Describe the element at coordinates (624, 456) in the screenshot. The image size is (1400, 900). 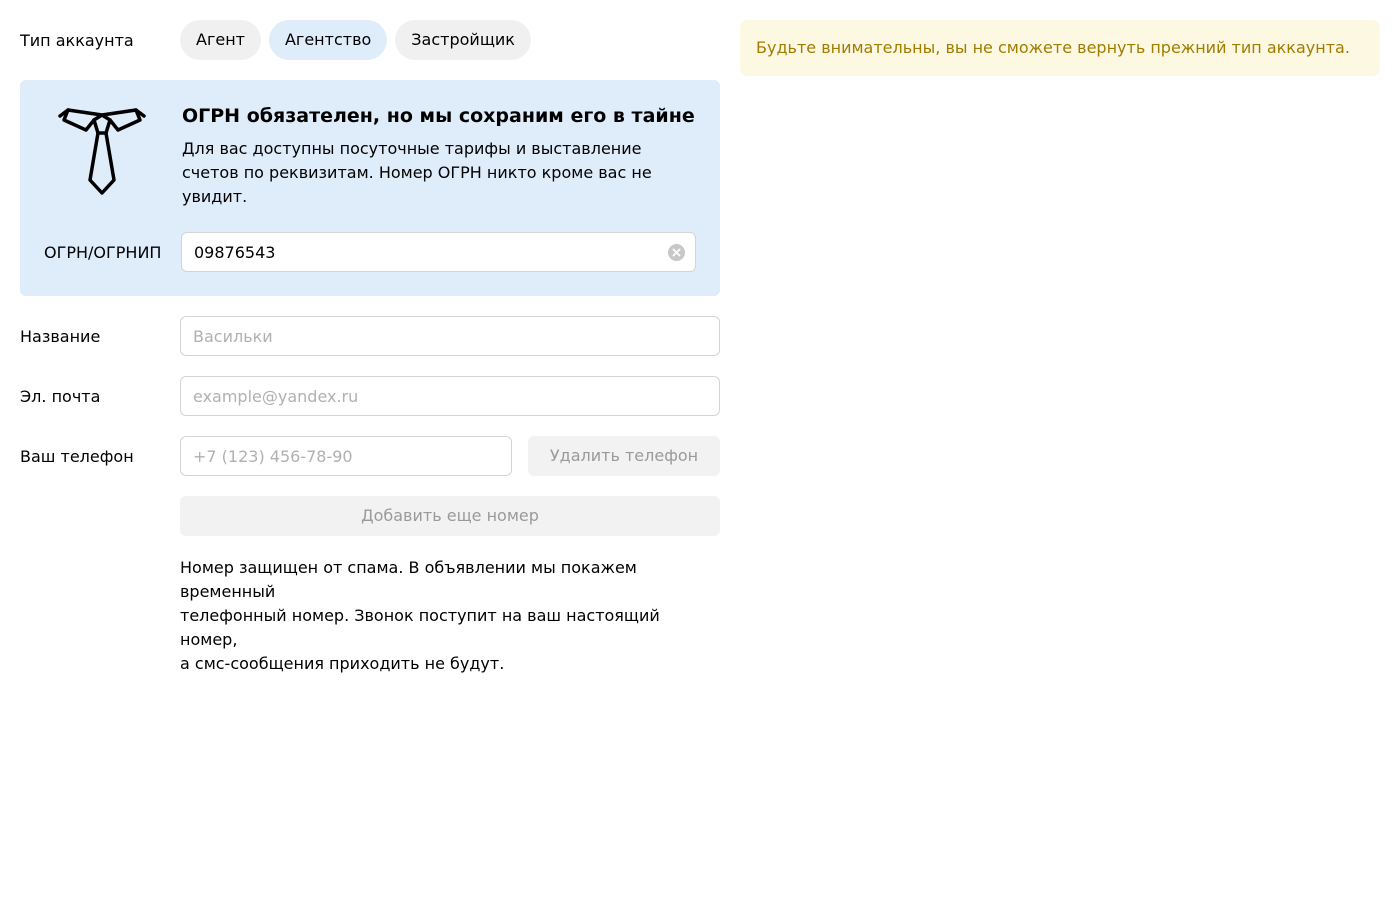
I see `delete-phone-button: Удалить телефон` at that location.